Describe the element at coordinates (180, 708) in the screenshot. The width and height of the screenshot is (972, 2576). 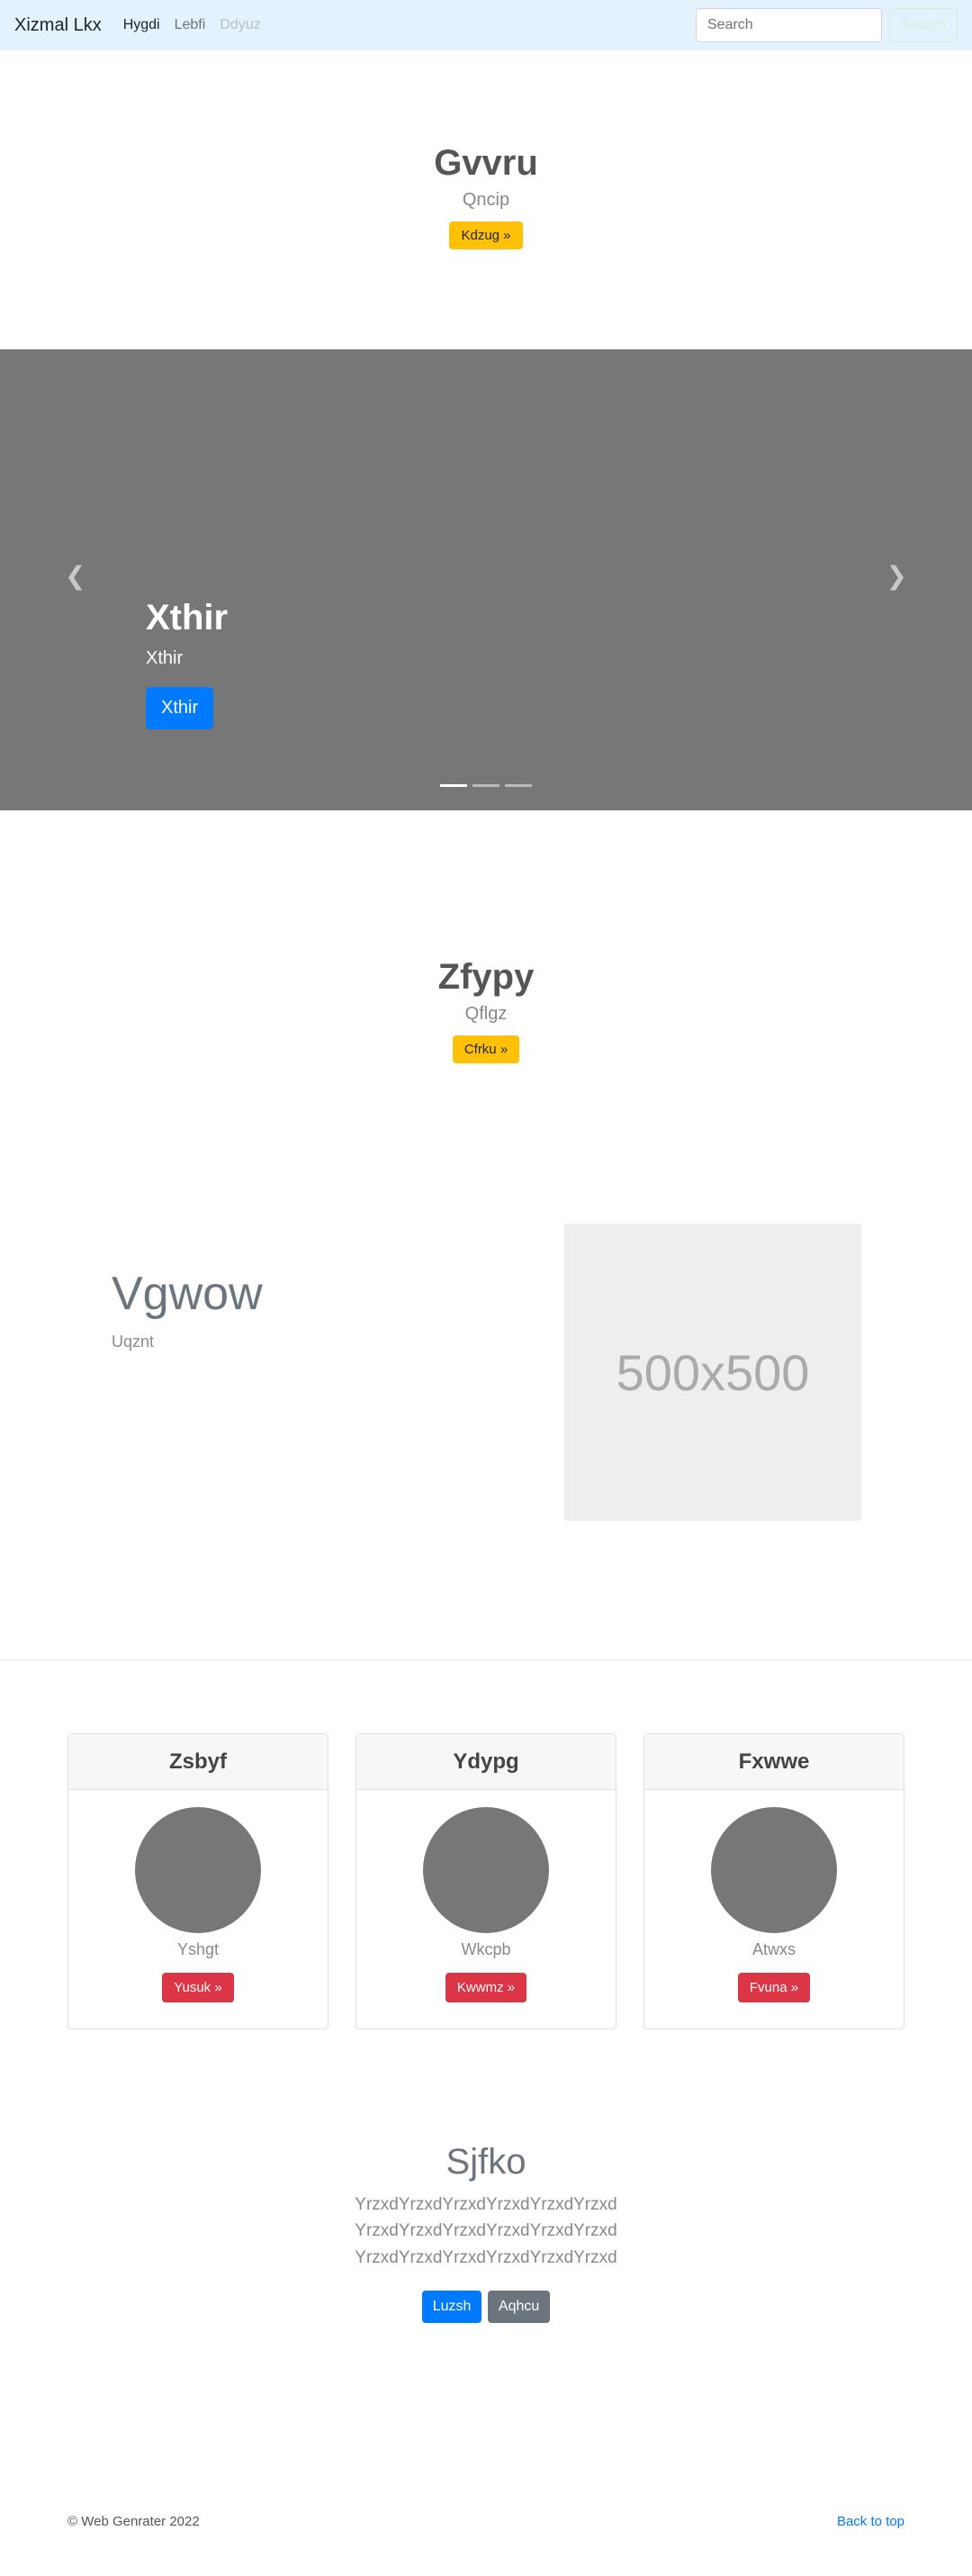
I see `carousel-button: Xthir` at that location.